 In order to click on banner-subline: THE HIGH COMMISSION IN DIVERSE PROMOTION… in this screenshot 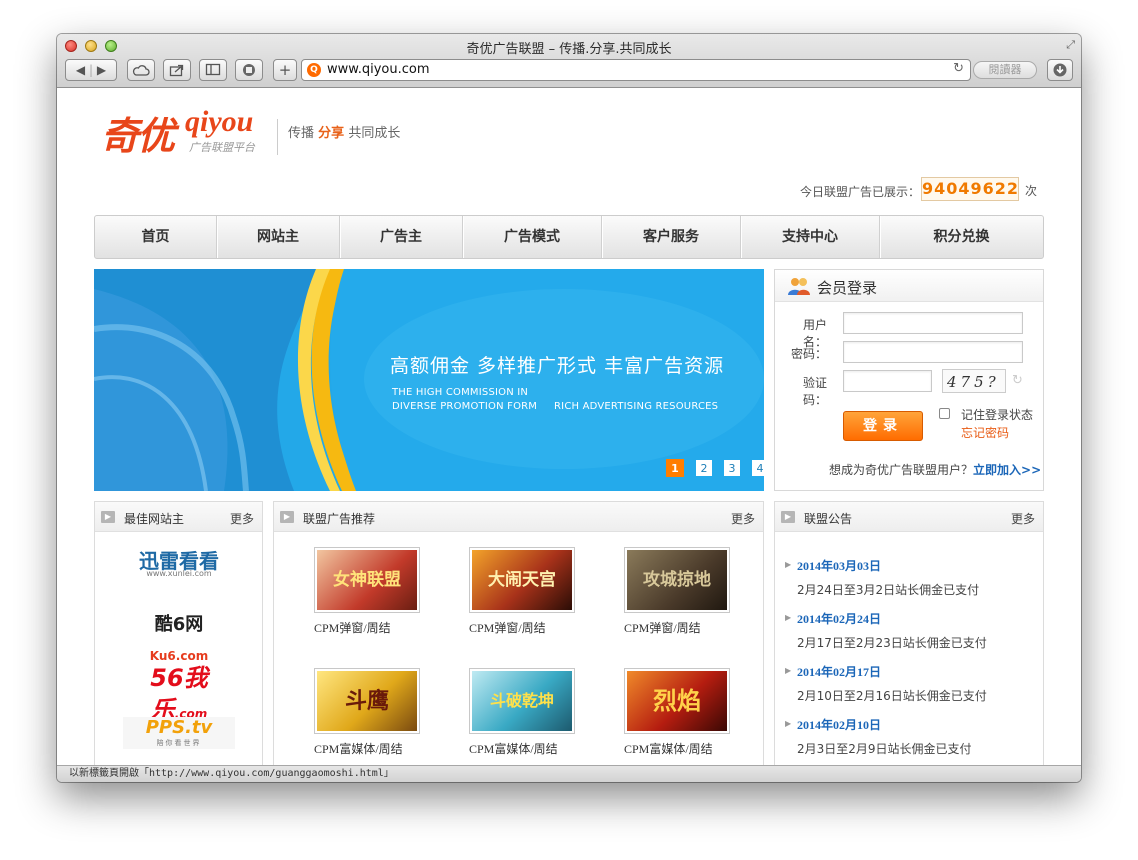, I will do `click(555, 400)`.